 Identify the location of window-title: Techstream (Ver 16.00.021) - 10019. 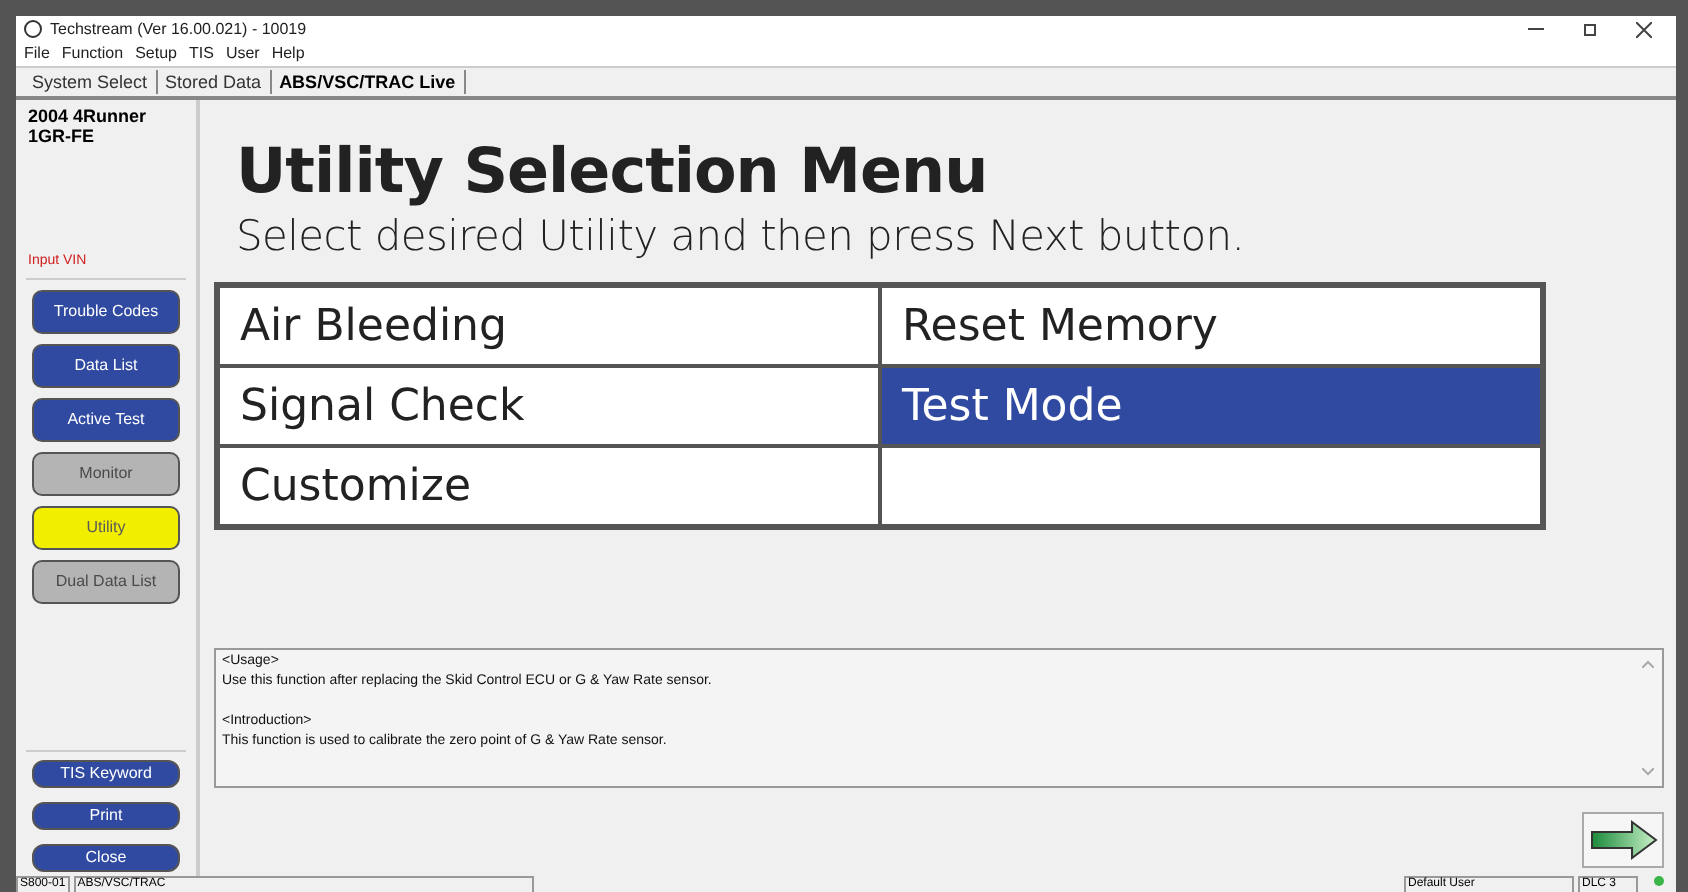
(179, 29).